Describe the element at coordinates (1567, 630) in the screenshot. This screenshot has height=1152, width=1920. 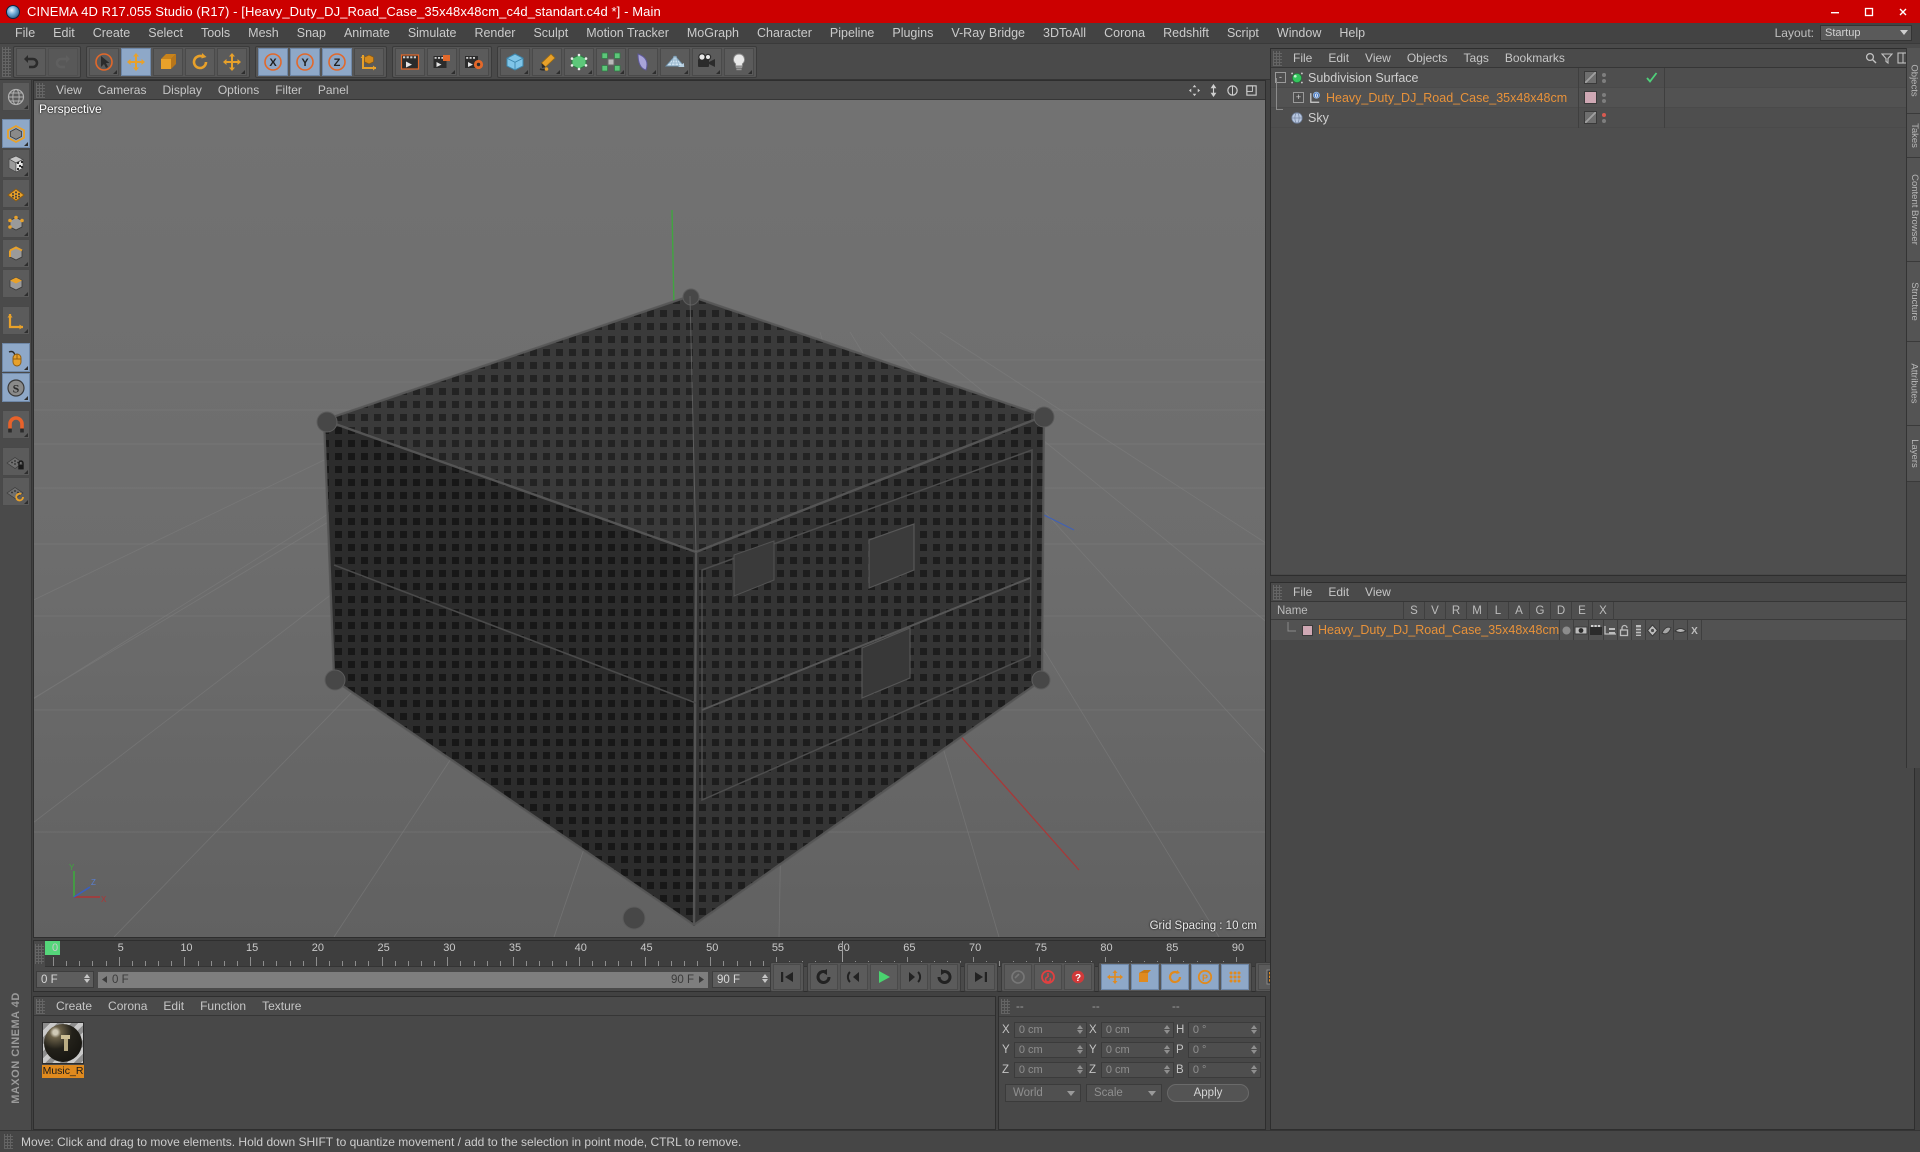
I see `solo-icon` at that location.